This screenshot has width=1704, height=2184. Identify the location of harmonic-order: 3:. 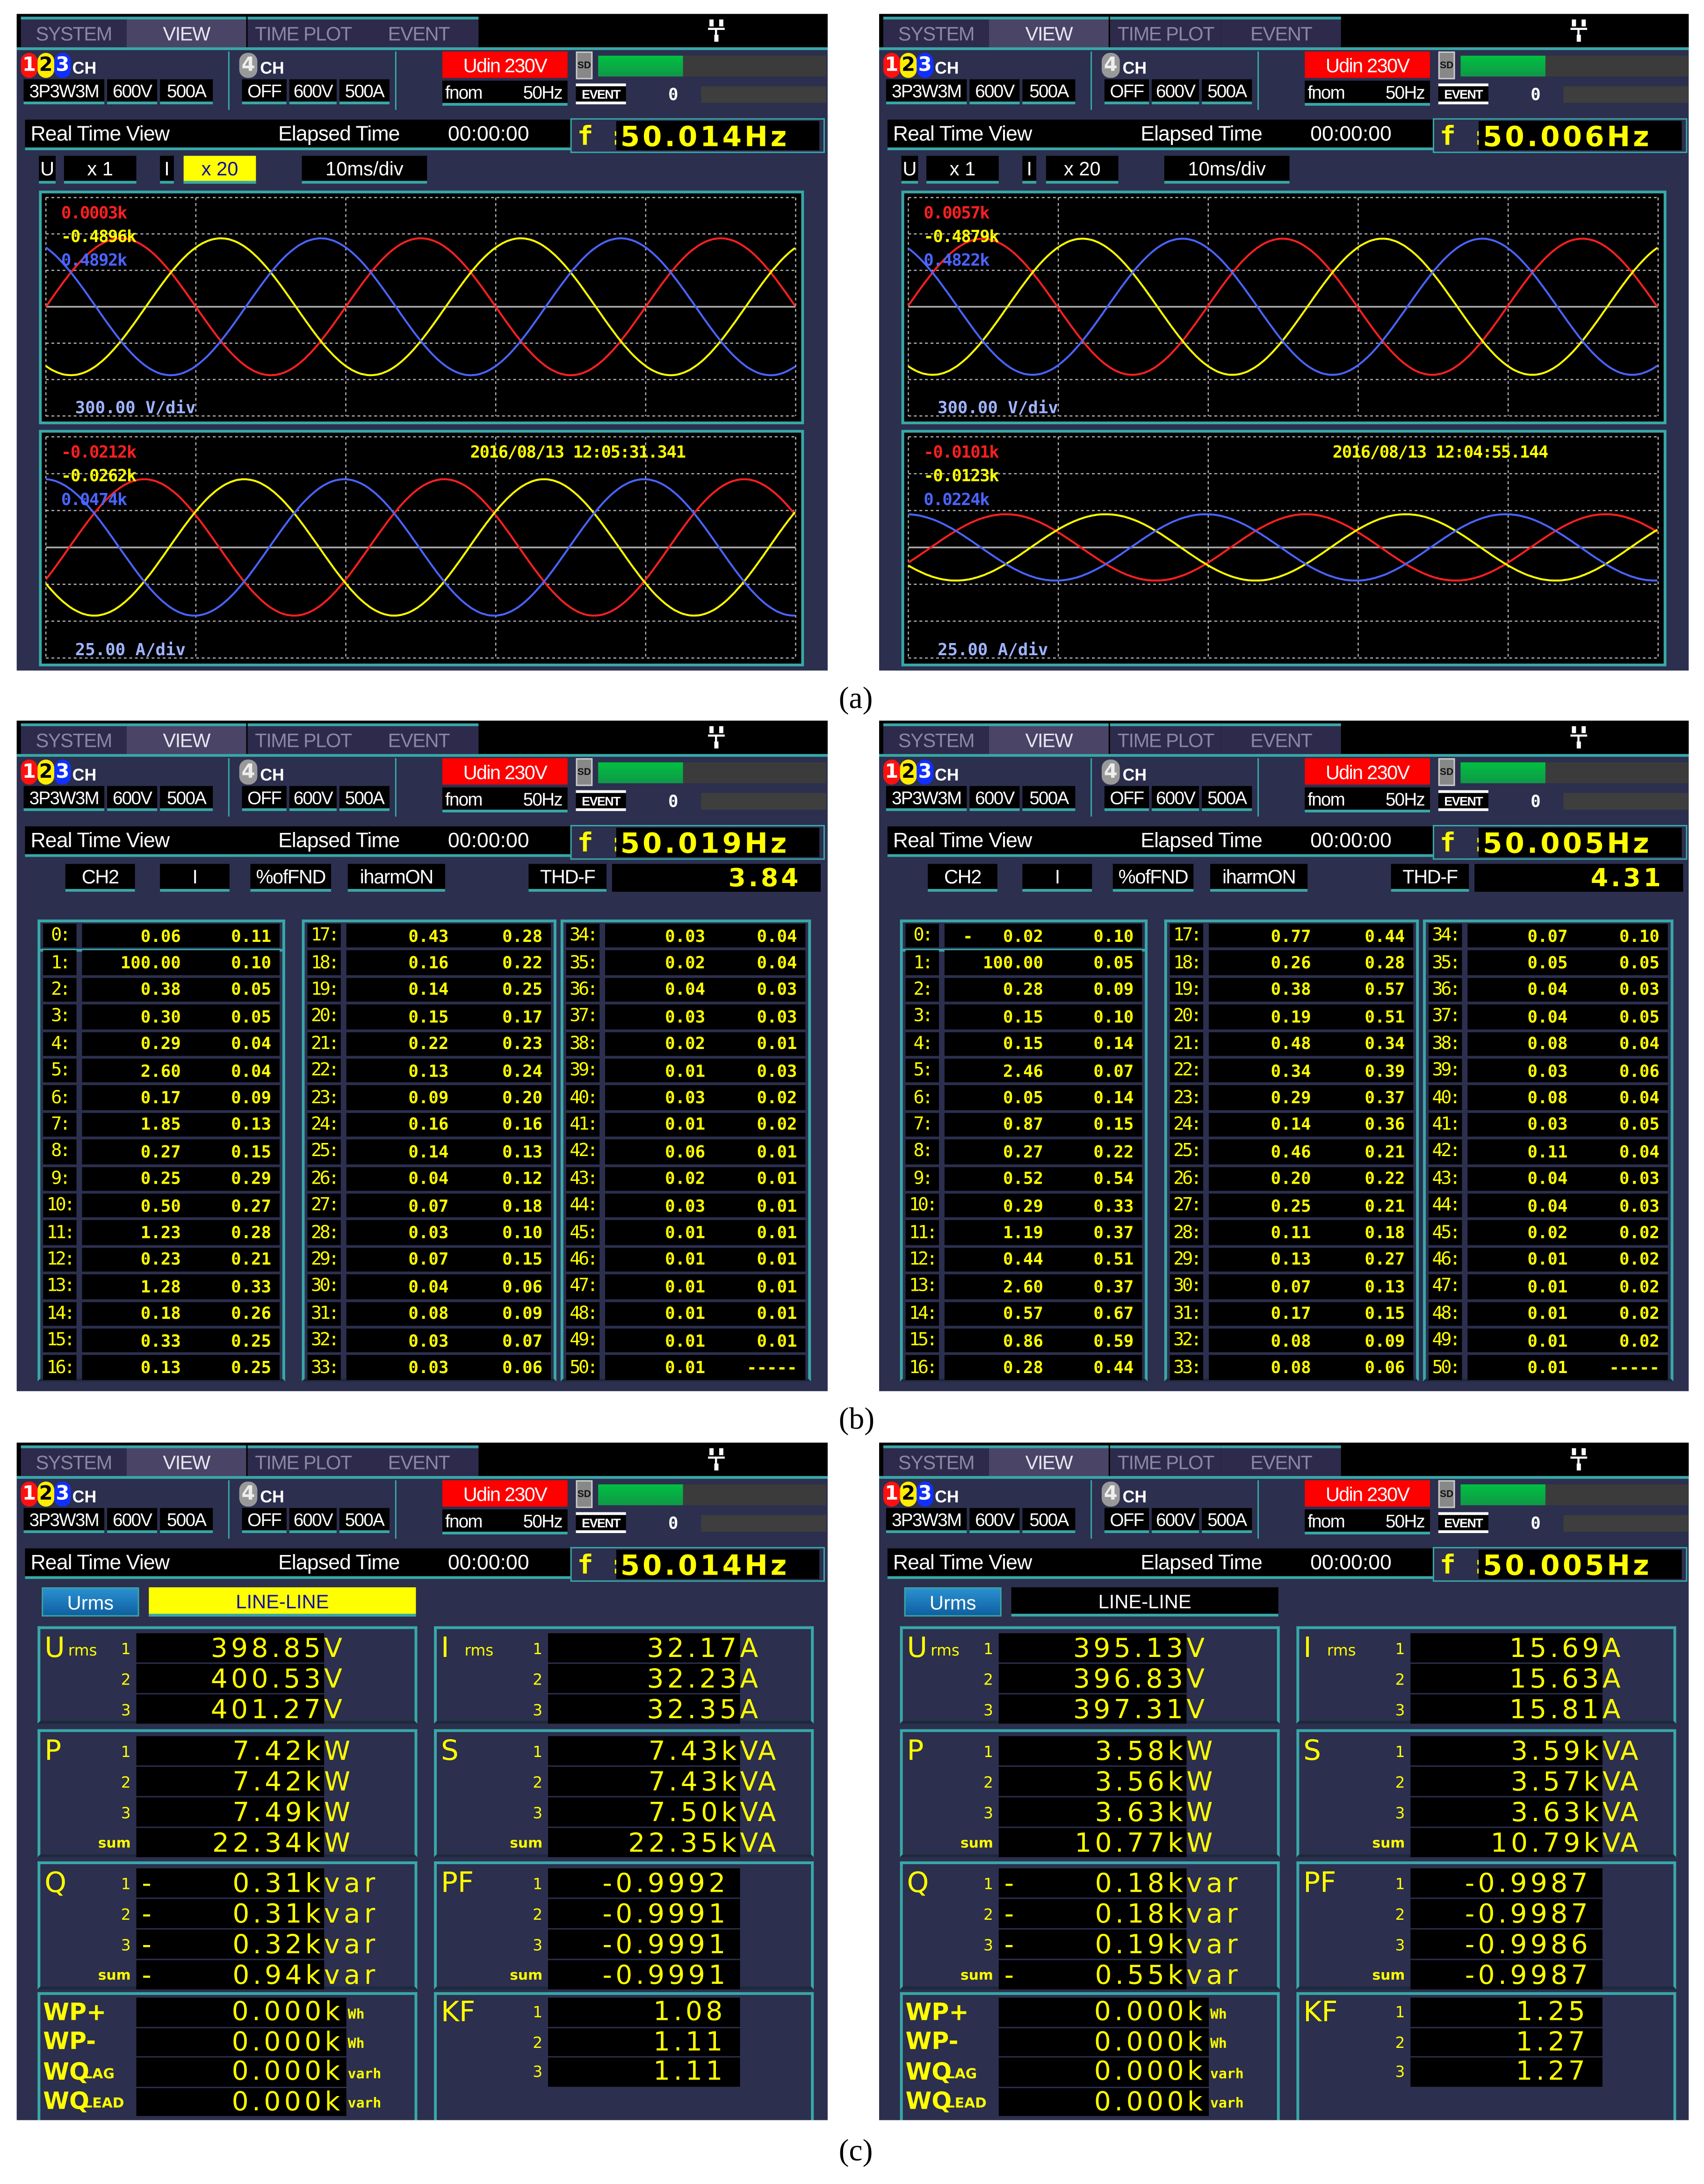
(922, 1017).